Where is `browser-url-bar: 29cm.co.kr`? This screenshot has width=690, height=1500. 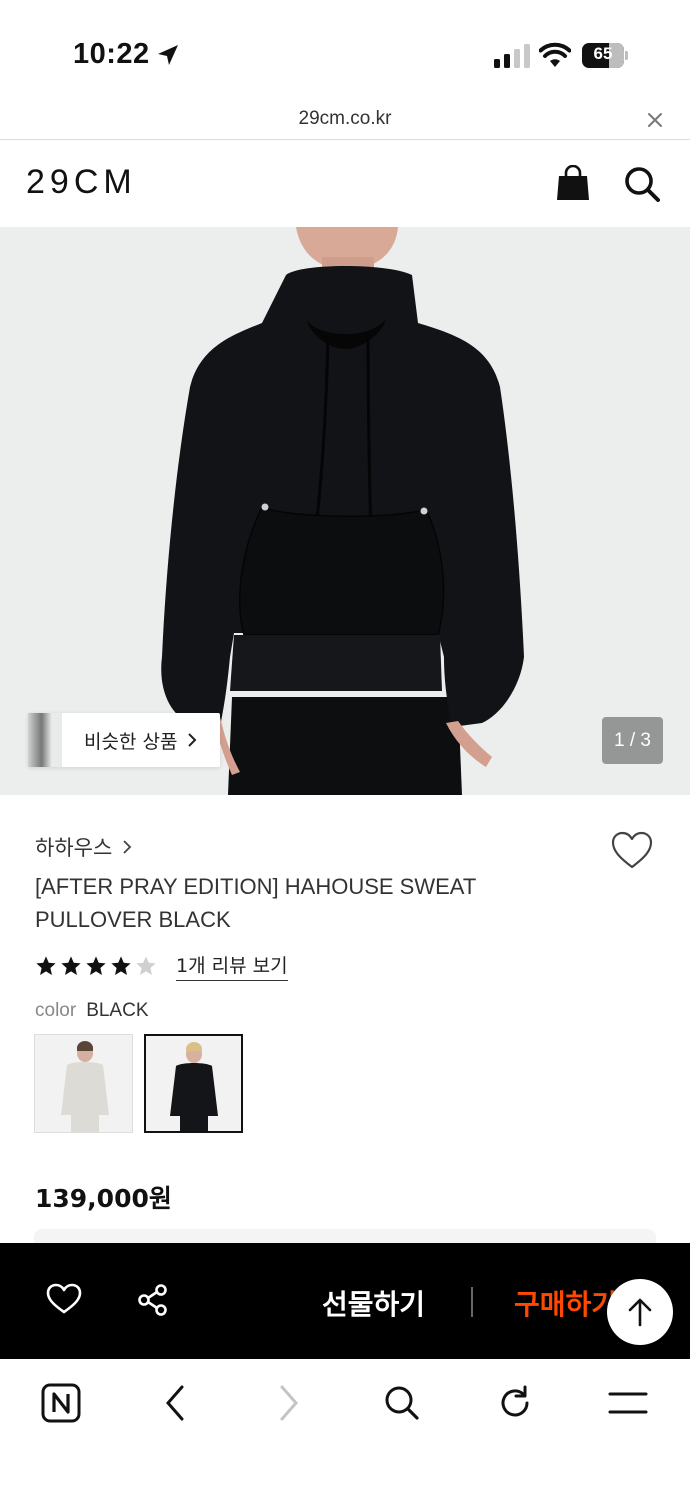 browser-url-bar: 29cm.co.kr is located at coordinates (345, 120).